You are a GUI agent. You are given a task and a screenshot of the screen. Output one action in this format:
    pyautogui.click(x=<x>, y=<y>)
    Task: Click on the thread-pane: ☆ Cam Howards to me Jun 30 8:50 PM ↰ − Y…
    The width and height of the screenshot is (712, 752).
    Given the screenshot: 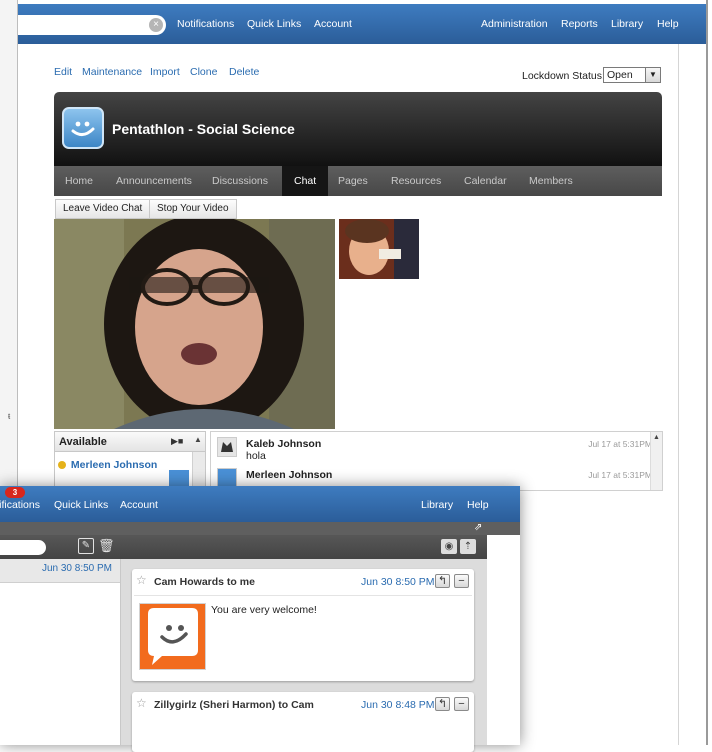 What is the action you would take?
    pyautogui.click(x=304, y=655)
    